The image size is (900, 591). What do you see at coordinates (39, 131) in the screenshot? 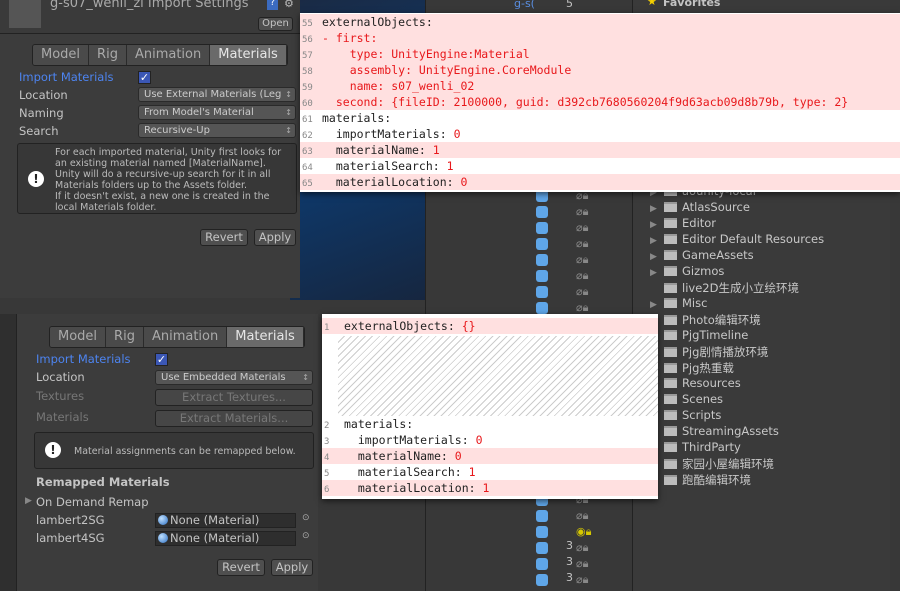
I see `search-label: Search` at bounding box center [39, 131].